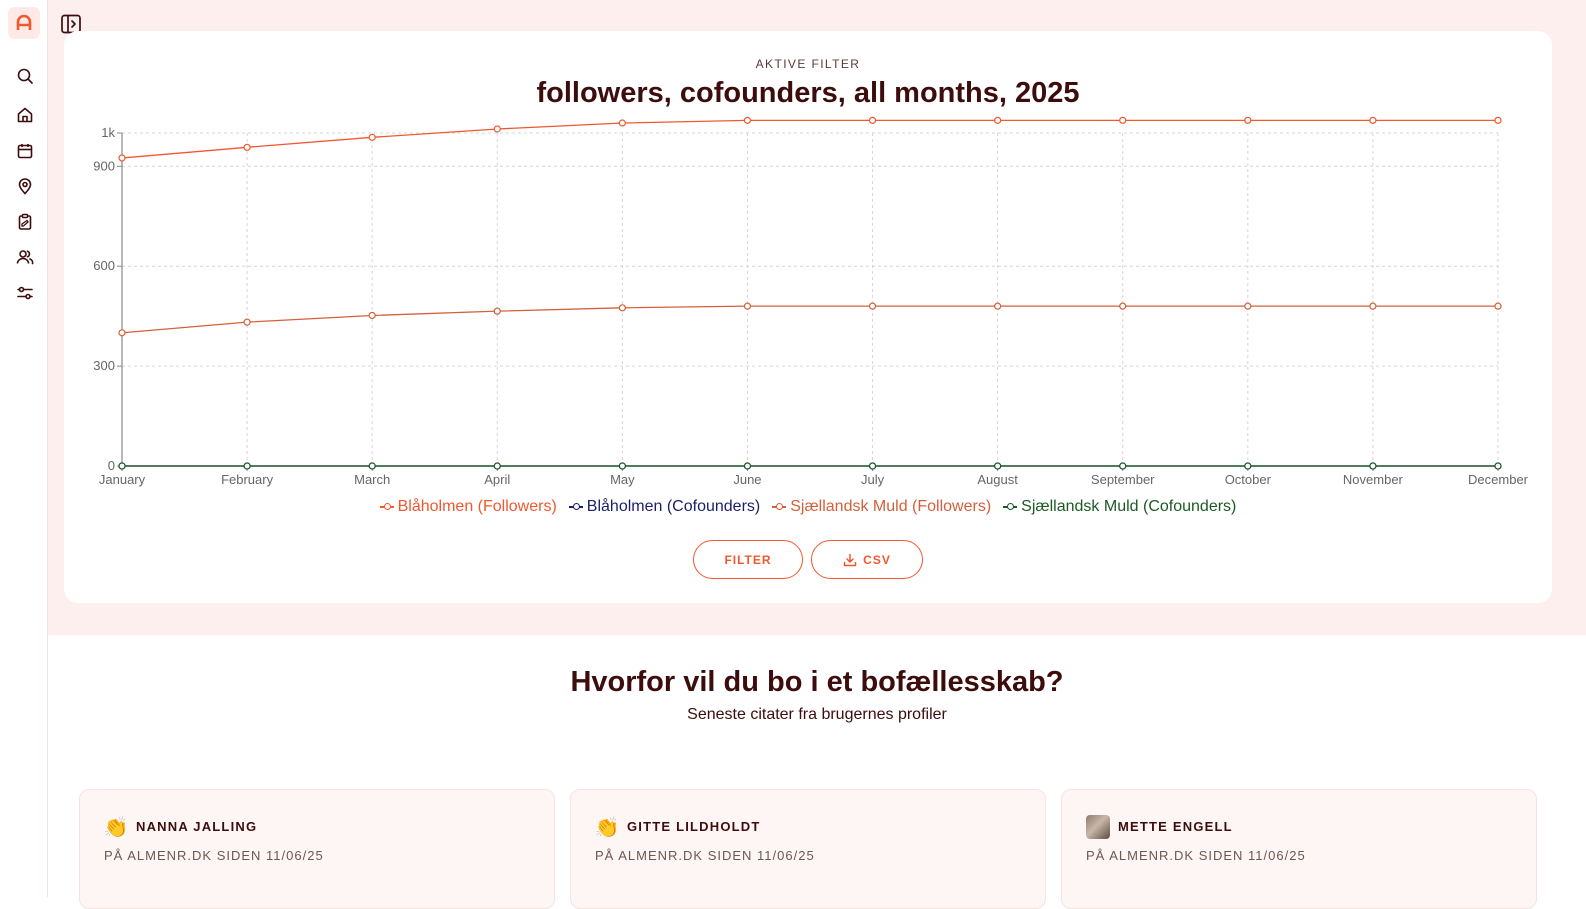 This screenshot has width=1586, height=909. I want to click on download-icon, so click(850, 559).